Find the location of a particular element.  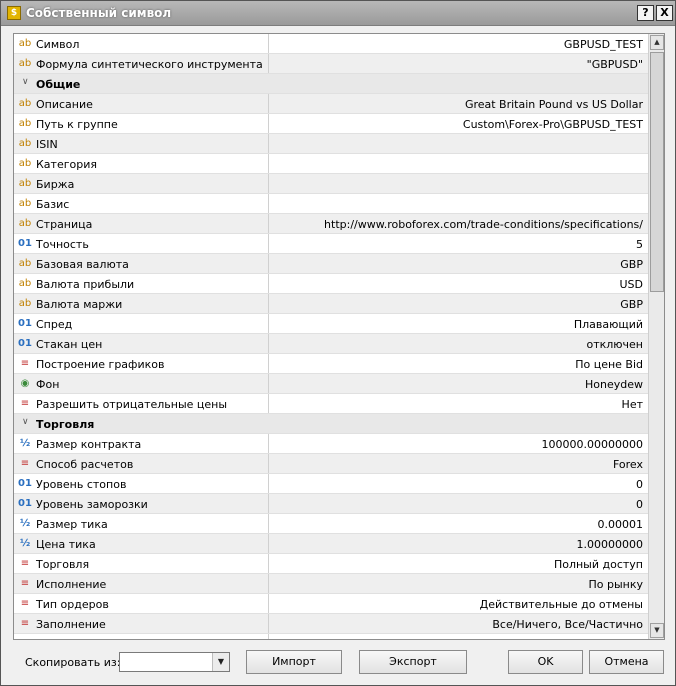

property-value: Все/Ничего, Все/Частично is located at coordinates (567, 624).